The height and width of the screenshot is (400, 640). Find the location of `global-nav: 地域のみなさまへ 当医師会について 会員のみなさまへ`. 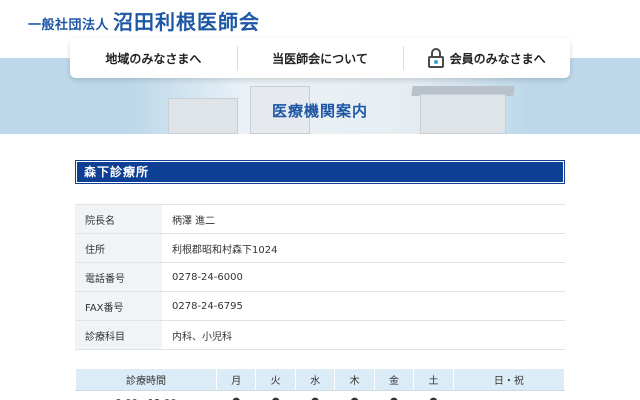

global-nav: 地域のみなさまへ 当医師会について 会員のみなさまへ is located at coordinates (320, 58).